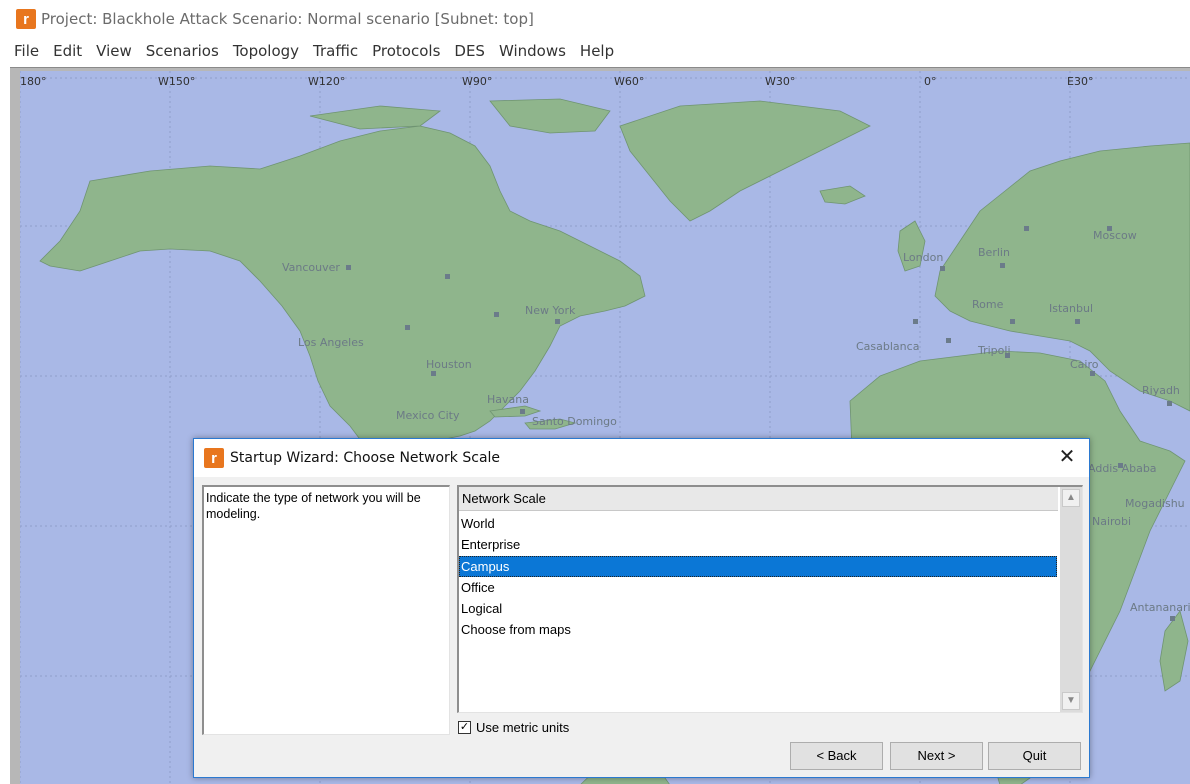 The image size is (1190, 784). Describe the element at coordinates (464, 727) in the screenshot. I see `metric-units-checkbox: ✓` at that location.